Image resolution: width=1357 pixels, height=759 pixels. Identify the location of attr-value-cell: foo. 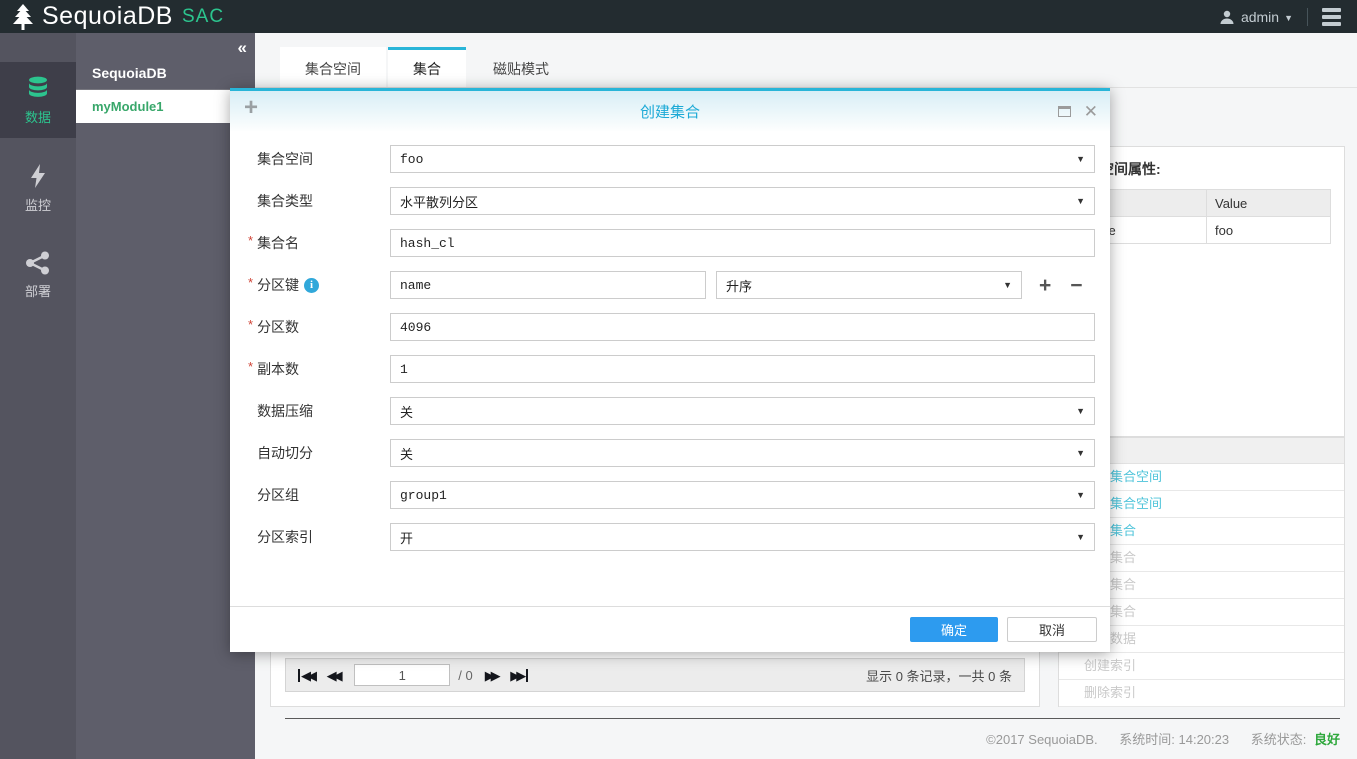
(1268, 230).